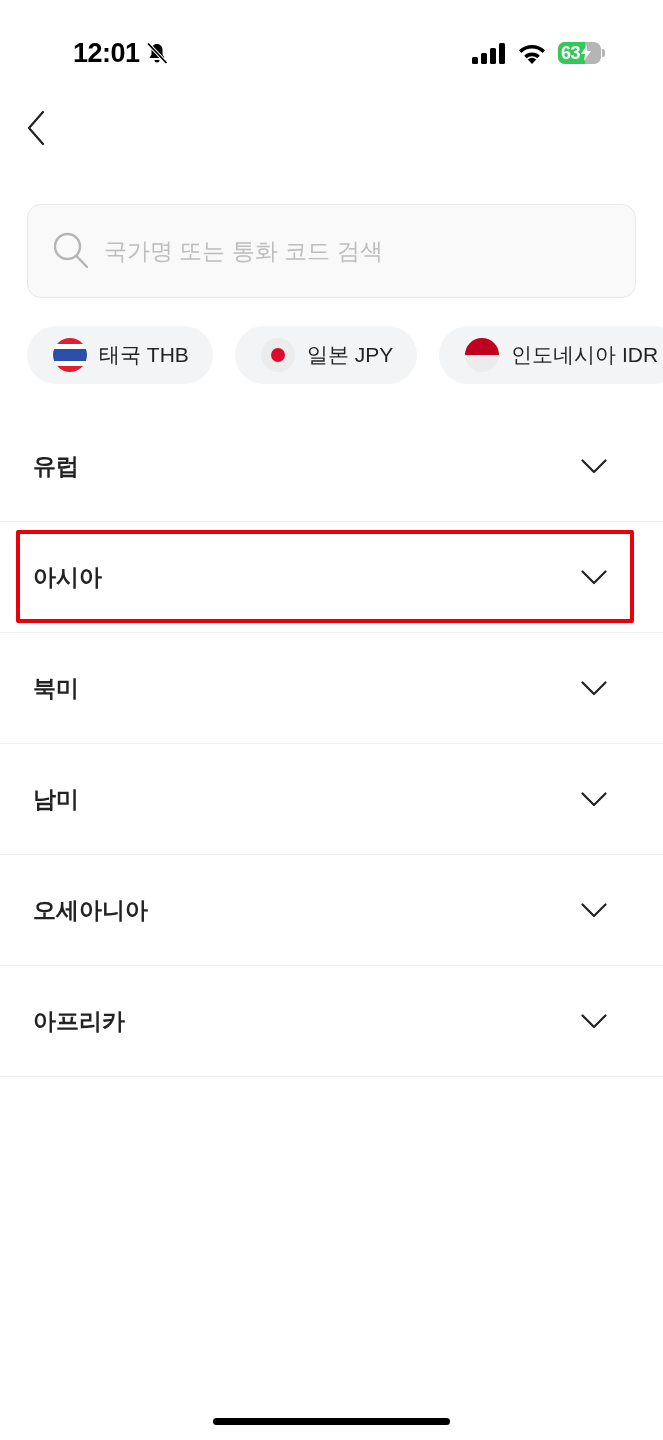  Describe the element at coordinates (331, 799) in the screenshot. I see `region-row: 남미` at that location.